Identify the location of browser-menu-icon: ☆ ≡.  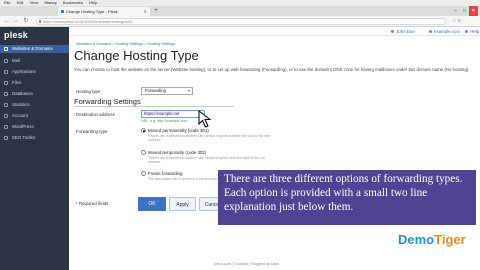
(456, 21).